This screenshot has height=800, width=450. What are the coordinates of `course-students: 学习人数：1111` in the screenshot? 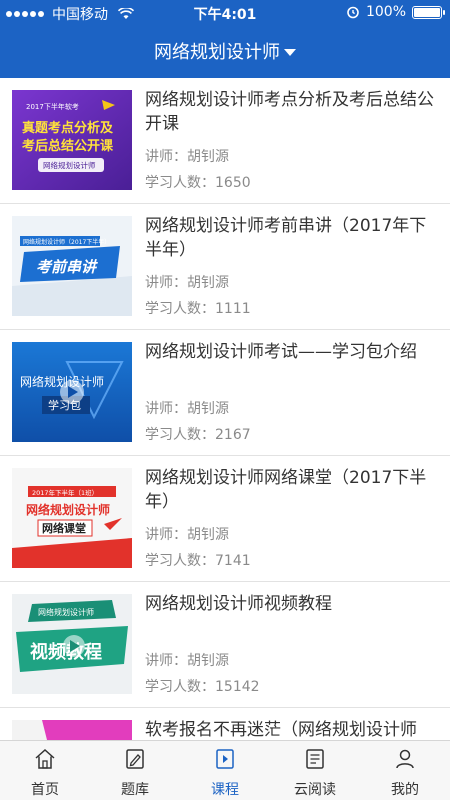 It's located at (198, 309).